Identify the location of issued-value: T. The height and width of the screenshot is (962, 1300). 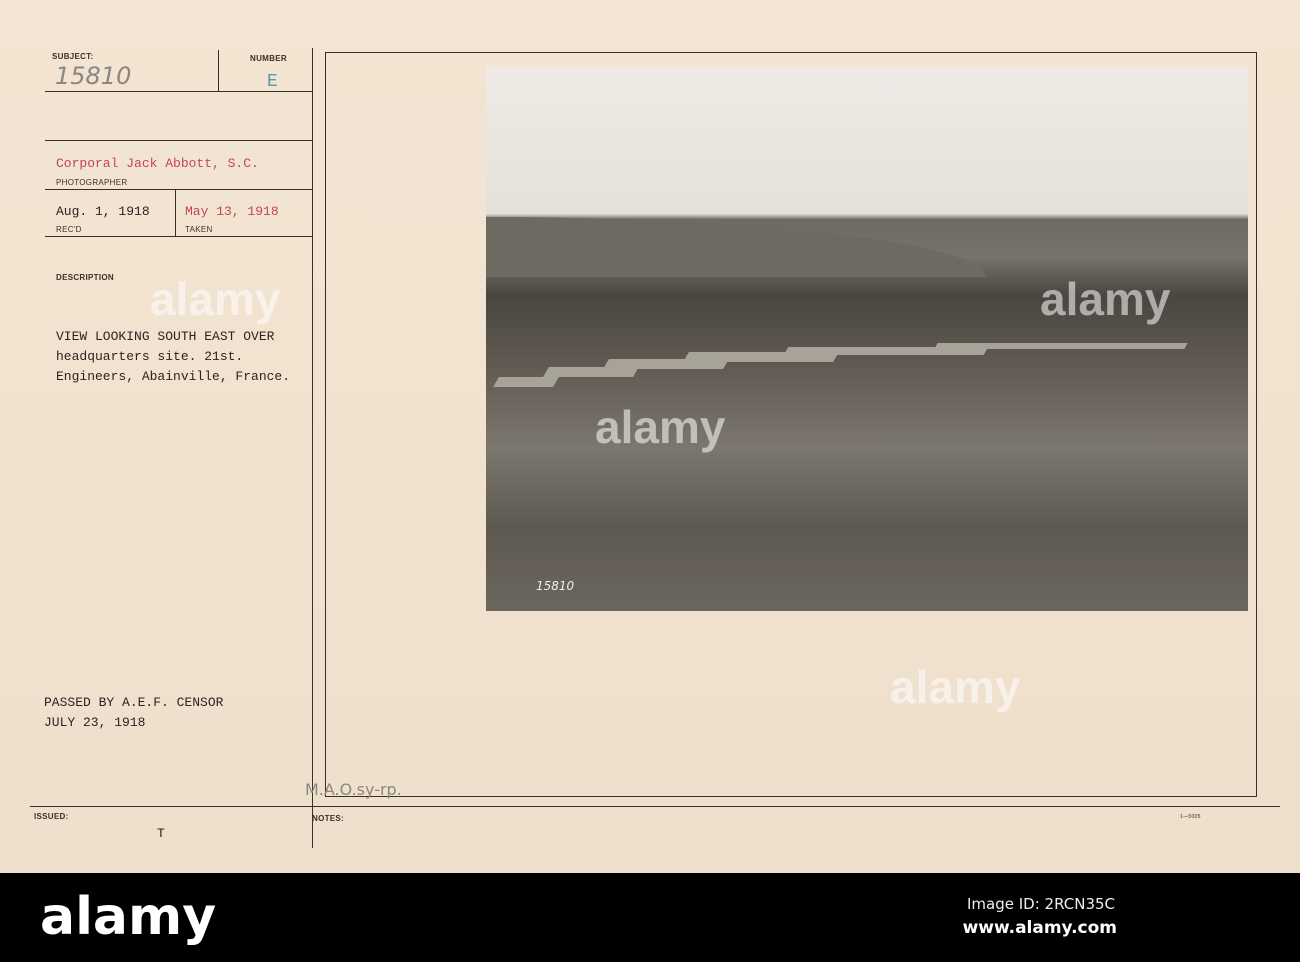
(161, 833).